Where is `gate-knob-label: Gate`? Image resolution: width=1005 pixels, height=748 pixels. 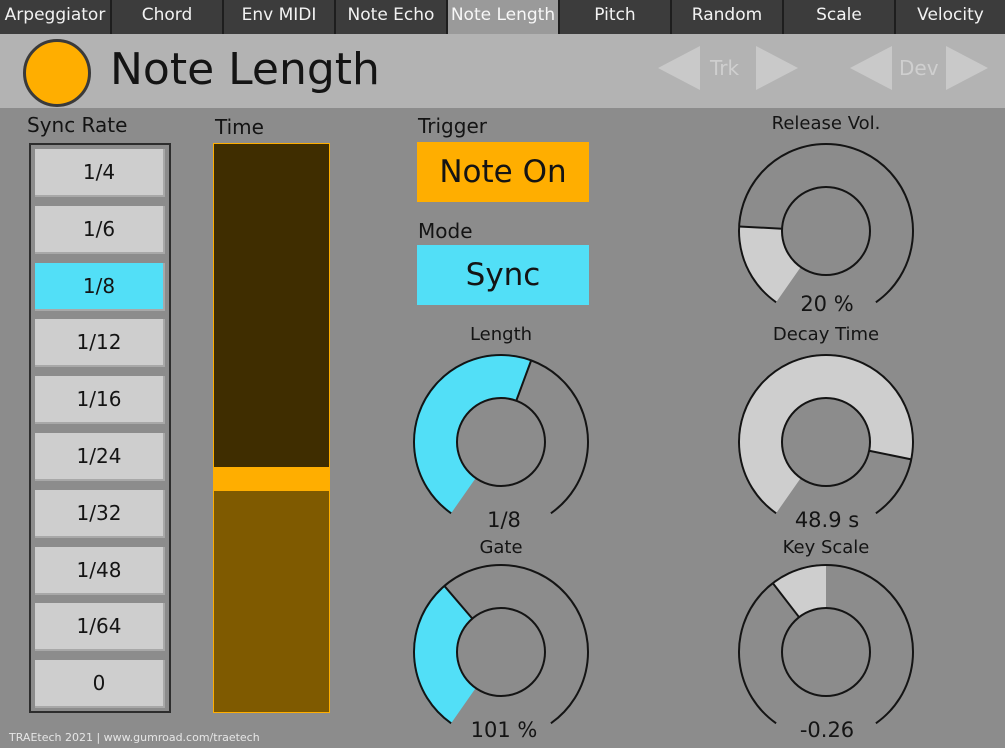 gate-knob-label: Gate is located at coordinates (501, 547).